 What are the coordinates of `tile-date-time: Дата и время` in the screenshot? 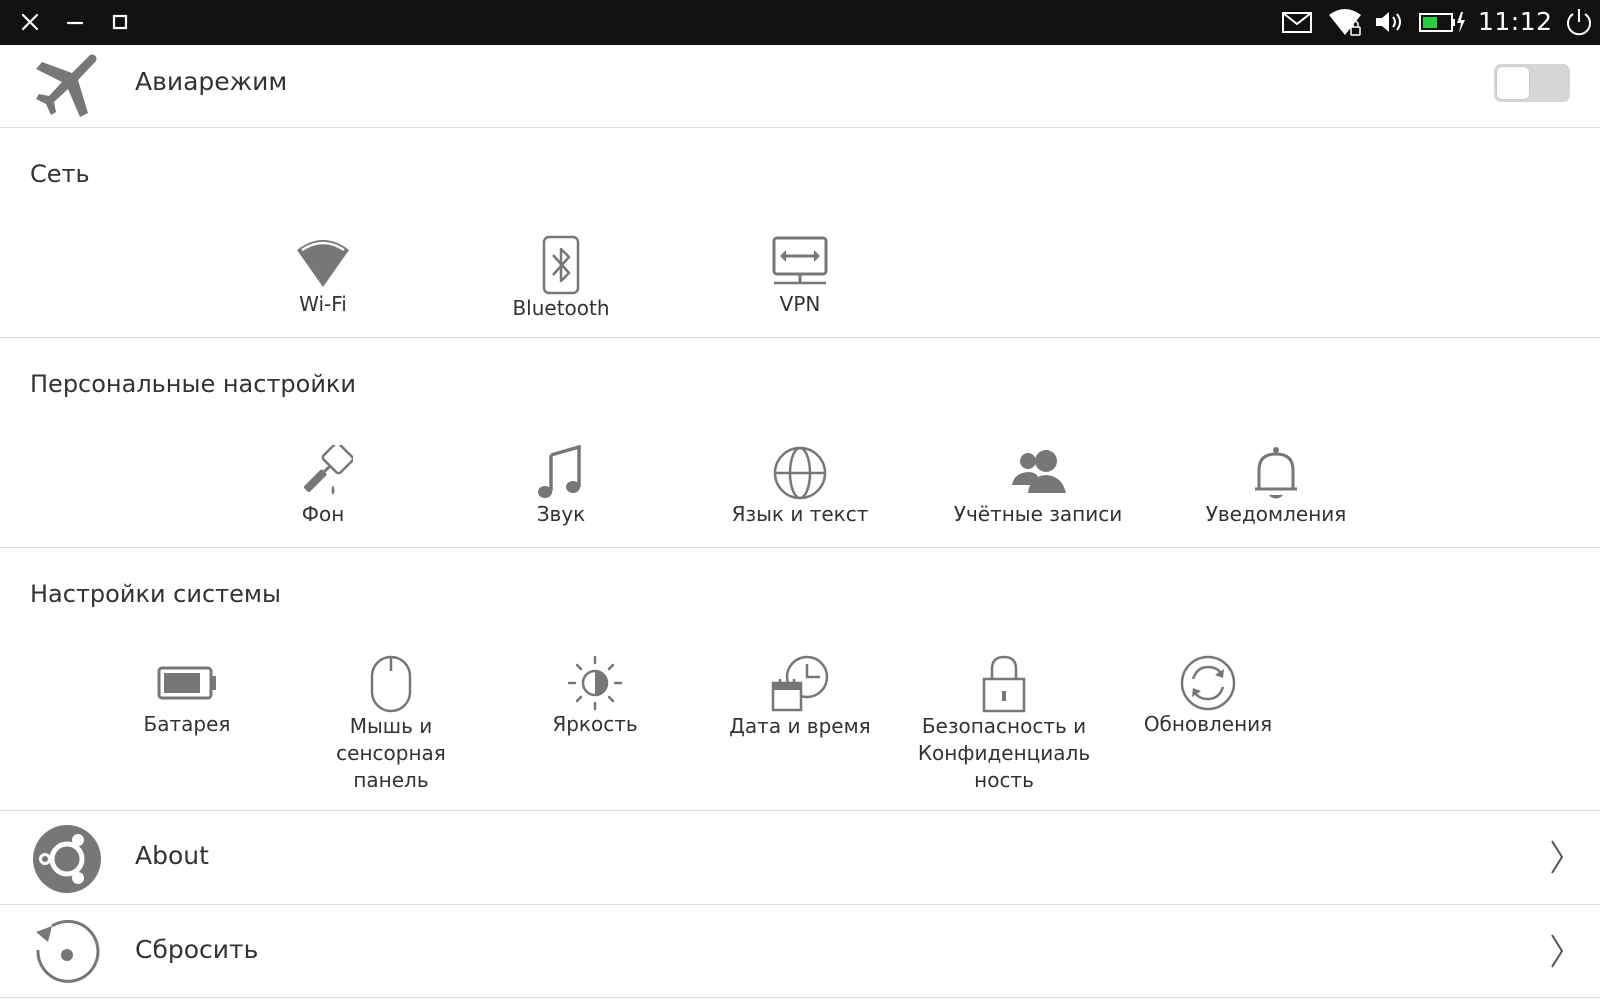 It's located at (800, 697).